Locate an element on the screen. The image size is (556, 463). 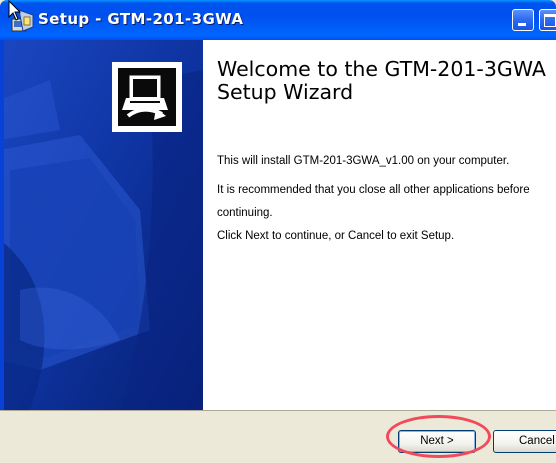
window-title: Setup - GTM-201-3GWA is located at coordinates (141, 19).